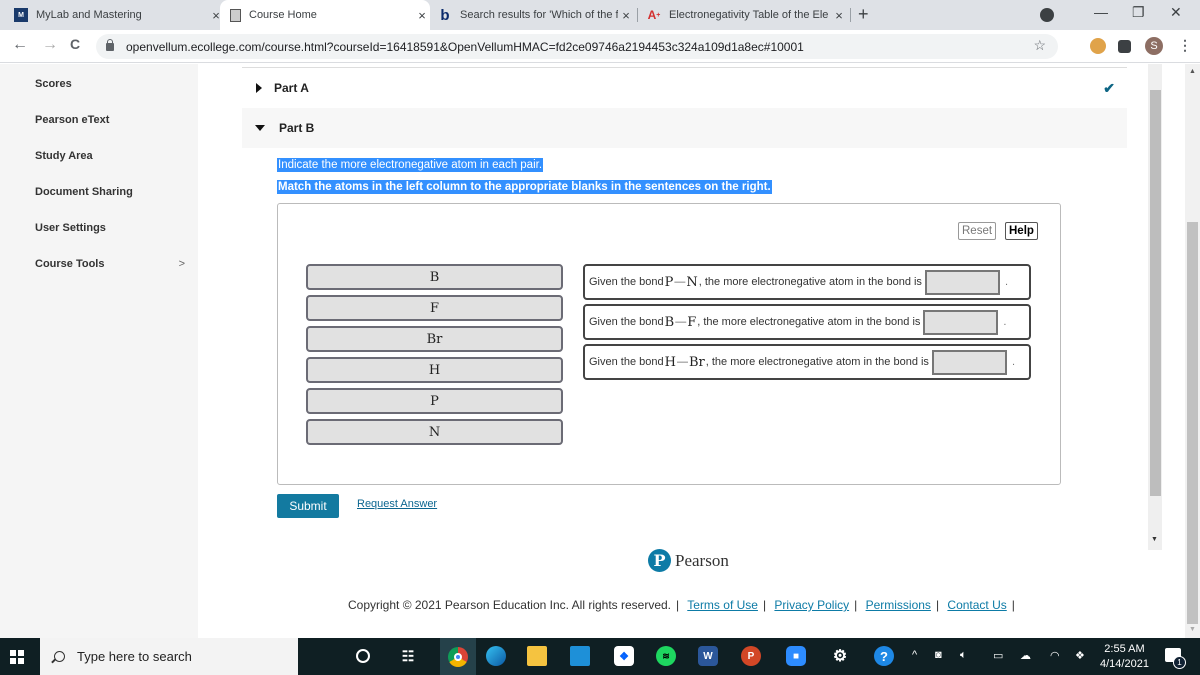 The image size is (1200, 675). What do you see at coordinates (1109, 88) in the screenshot?
I see `checkmark-icon: ✔` at bounding box center [1109, 88].